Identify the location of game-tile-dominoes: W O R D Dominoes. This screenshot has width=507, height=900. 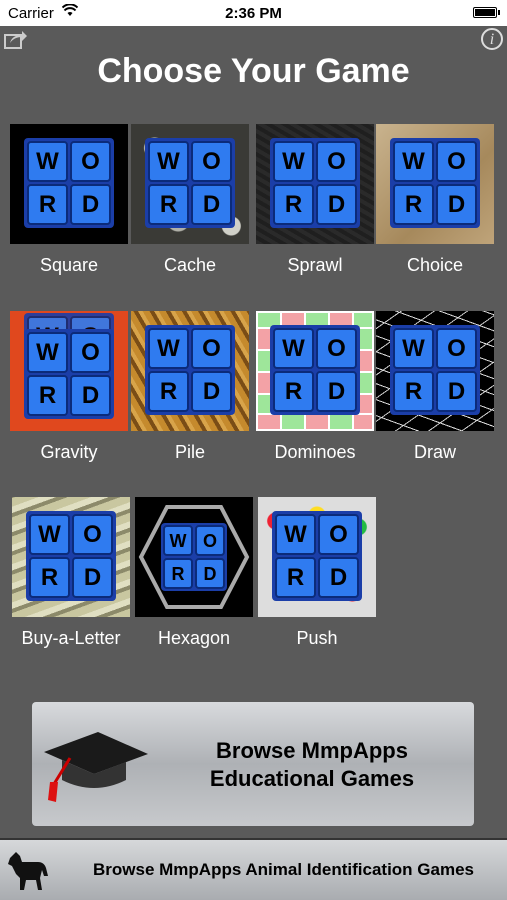
(315, 386).